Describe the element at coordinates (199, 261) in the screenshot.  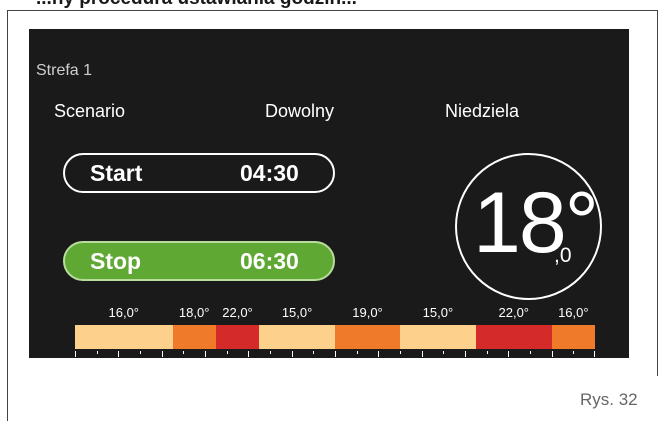
I see `stop-time-button: Stop 06:30` at that location.